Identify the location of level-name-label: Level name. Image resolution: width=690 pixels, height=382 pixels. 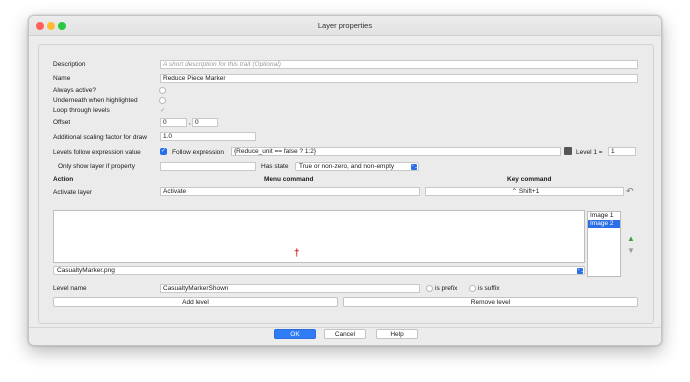
(70, 288).